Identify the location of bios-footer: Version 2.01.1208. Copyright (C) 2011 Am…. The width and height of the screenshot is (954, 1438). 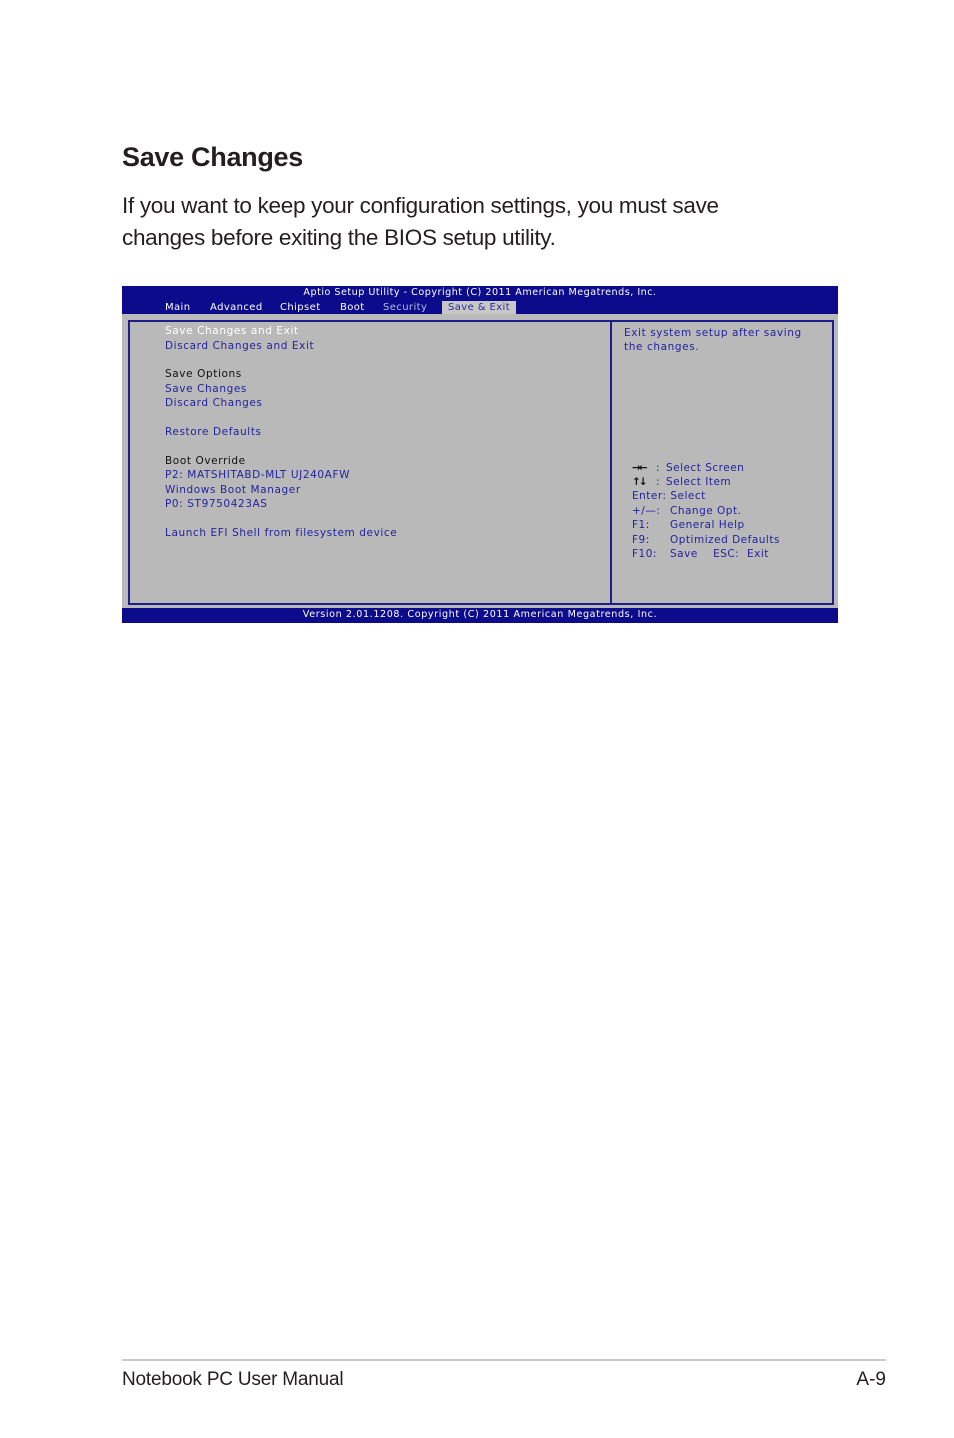
(480, 615).